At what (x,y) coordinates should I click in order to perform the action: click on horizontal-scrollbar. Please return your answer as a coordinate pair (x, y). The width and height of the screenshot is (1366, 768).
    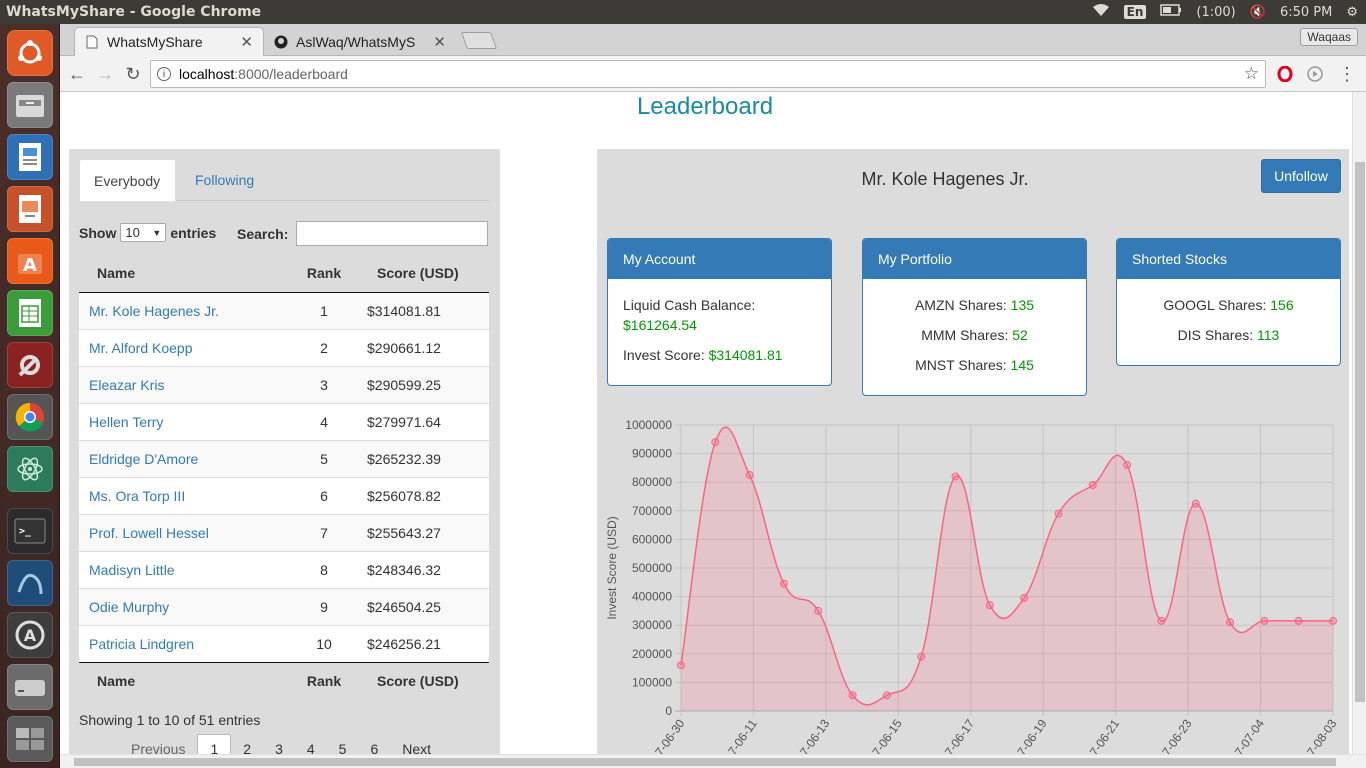
    Looking at the image, I should click on (713, 761).